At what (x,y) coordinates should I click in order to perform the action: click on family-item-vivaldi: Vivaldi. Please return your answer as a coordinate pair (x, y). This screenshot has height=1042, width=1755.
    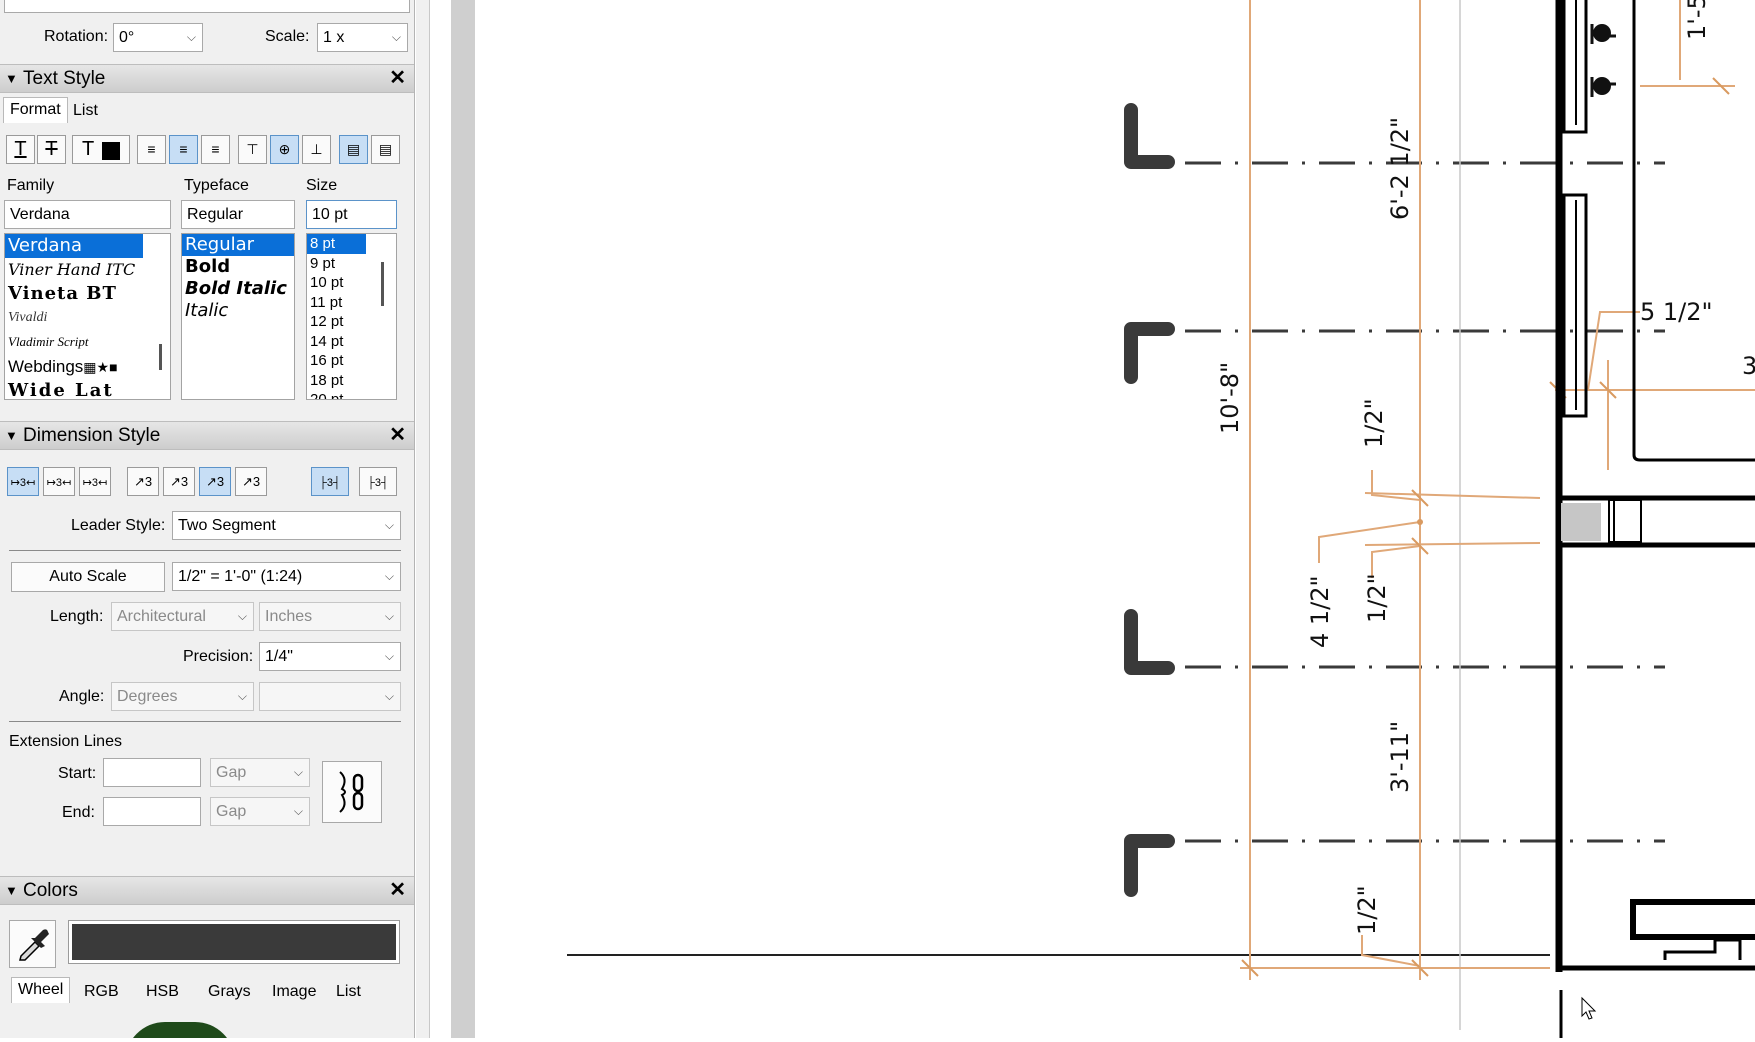
    Looking at the image, I should click on (87, 318).